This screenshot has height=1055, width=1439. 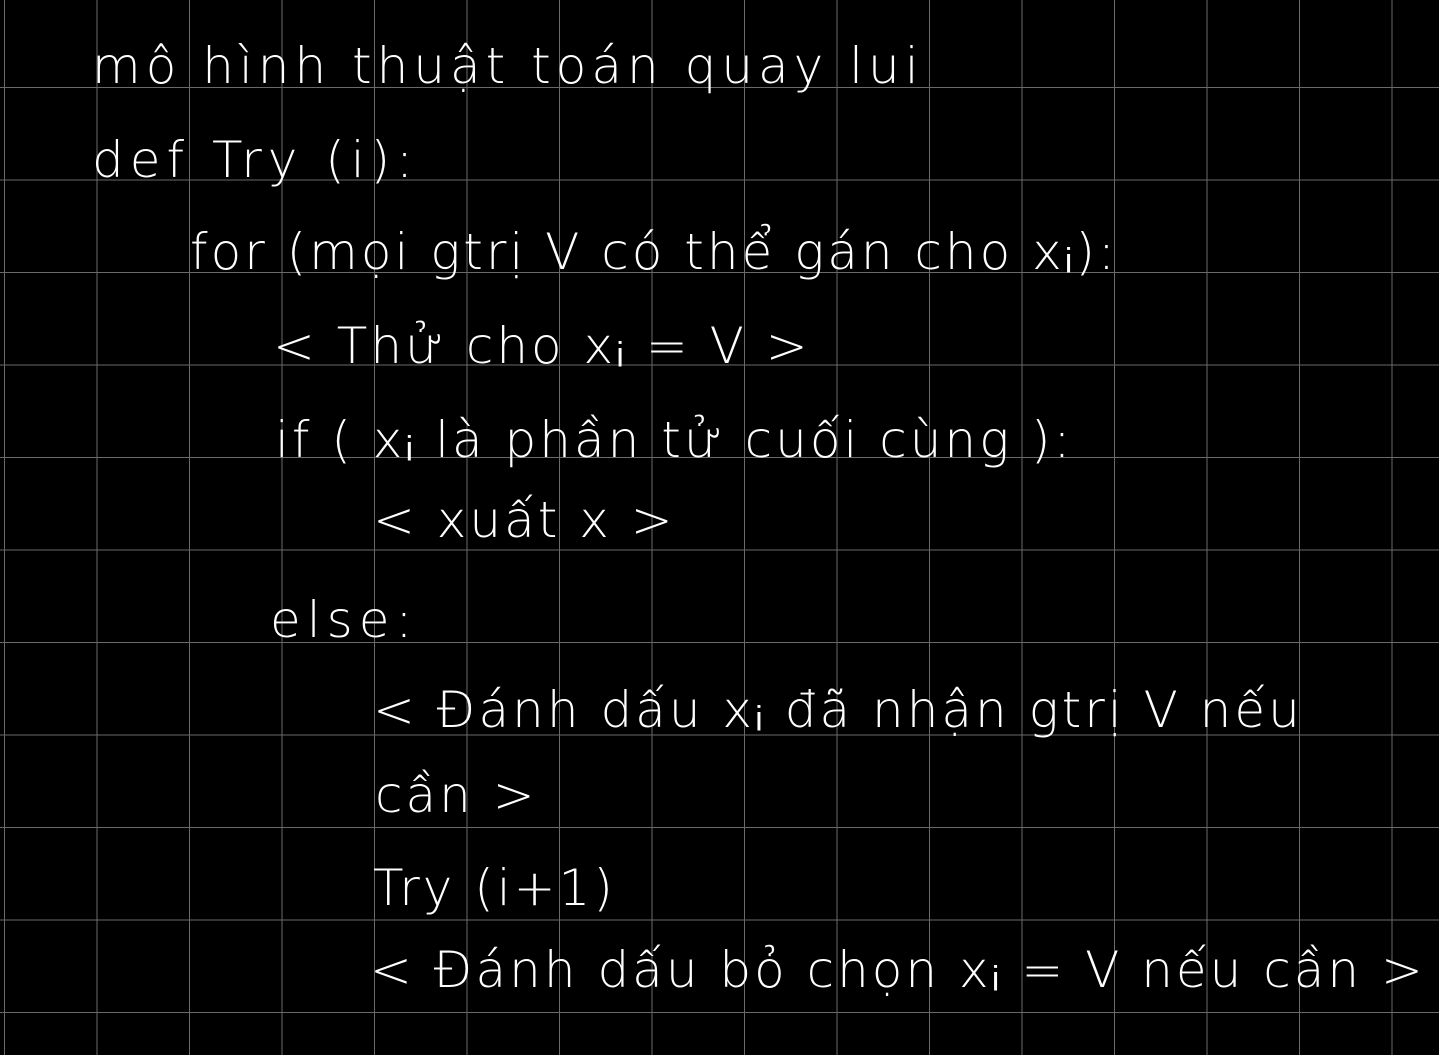 What do you see at coordinates (542, 346) in the screenshot?
I see `code-line-try-assign: < Thử cho xᵢ = V >` at bounding box center [542, 346].